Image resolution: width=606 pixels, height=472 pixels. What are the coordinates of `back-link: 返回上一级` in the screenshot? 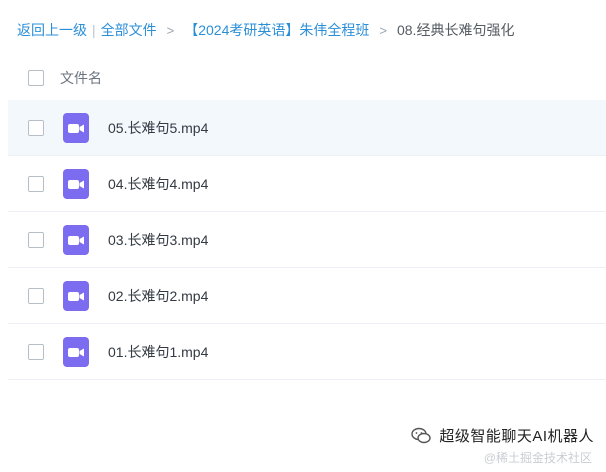 It's located at (52, 30).